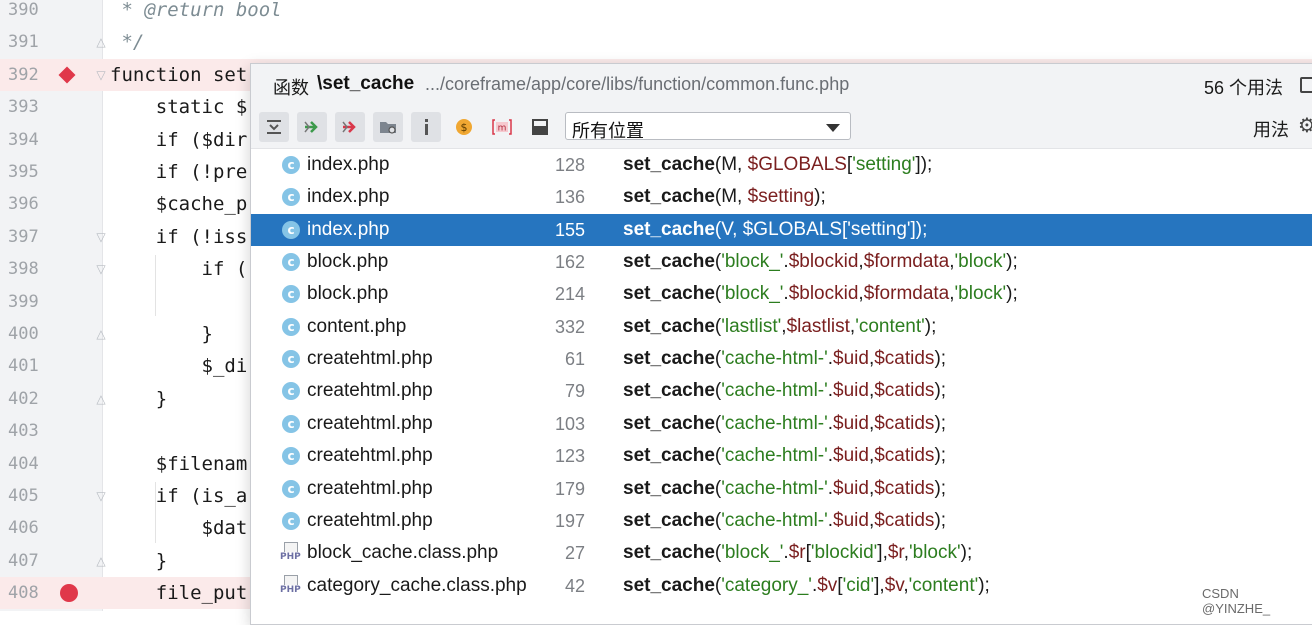  What do you see at coordinates (179, 366) in the screenshot?
I see `code-text: $_di` at bounding box center [179, 366].